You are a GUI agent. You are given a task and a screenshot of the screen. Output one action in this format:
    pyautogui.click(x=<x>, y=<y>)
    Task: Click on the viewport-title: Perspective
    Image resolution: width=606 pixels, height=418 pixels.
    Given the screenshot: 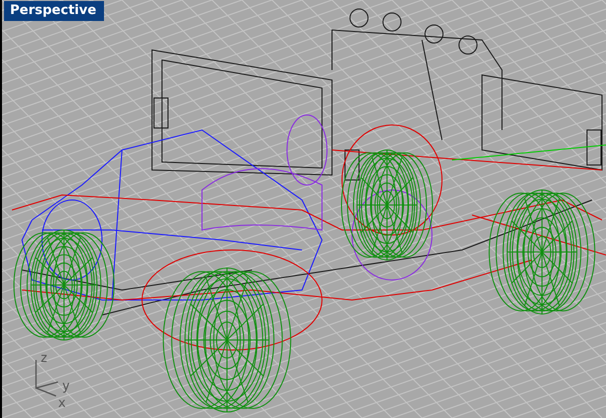 What is the action you would take?
    pyautogui.click(x=54, y=11)
    